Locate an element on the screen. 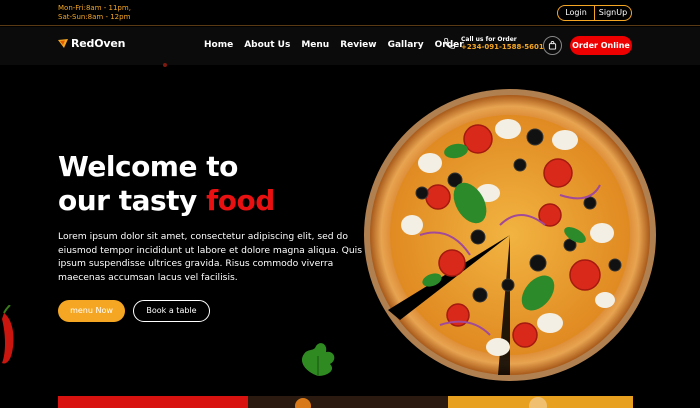 The height and width of the screenshot is (408, 700). menu-now-button: menu Now is located at coordinates (91, 311).